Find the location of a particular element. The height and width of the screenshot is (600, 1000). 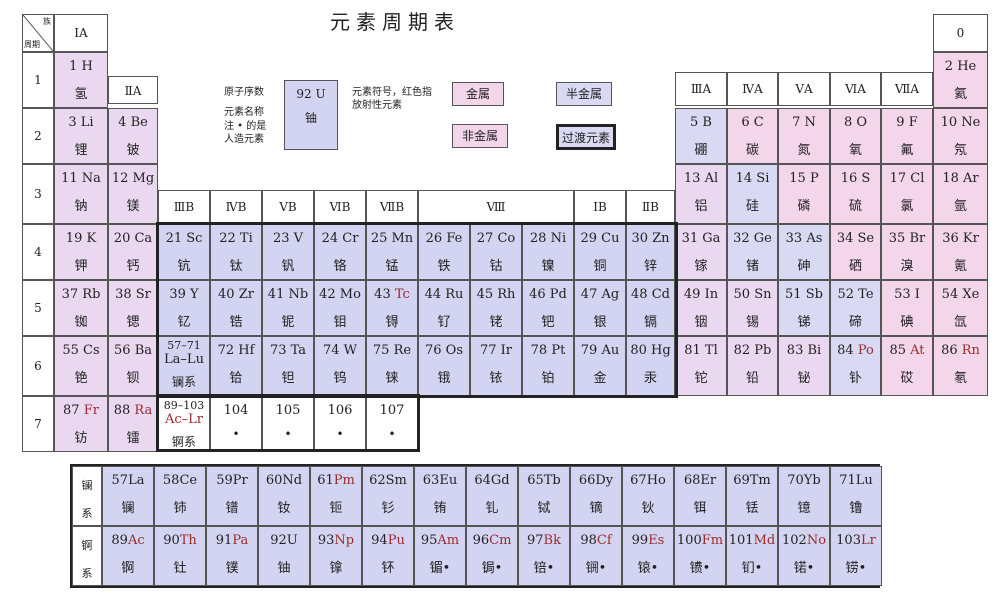

element-number-symbol: 14 Si is located at coordinates (752, 178).